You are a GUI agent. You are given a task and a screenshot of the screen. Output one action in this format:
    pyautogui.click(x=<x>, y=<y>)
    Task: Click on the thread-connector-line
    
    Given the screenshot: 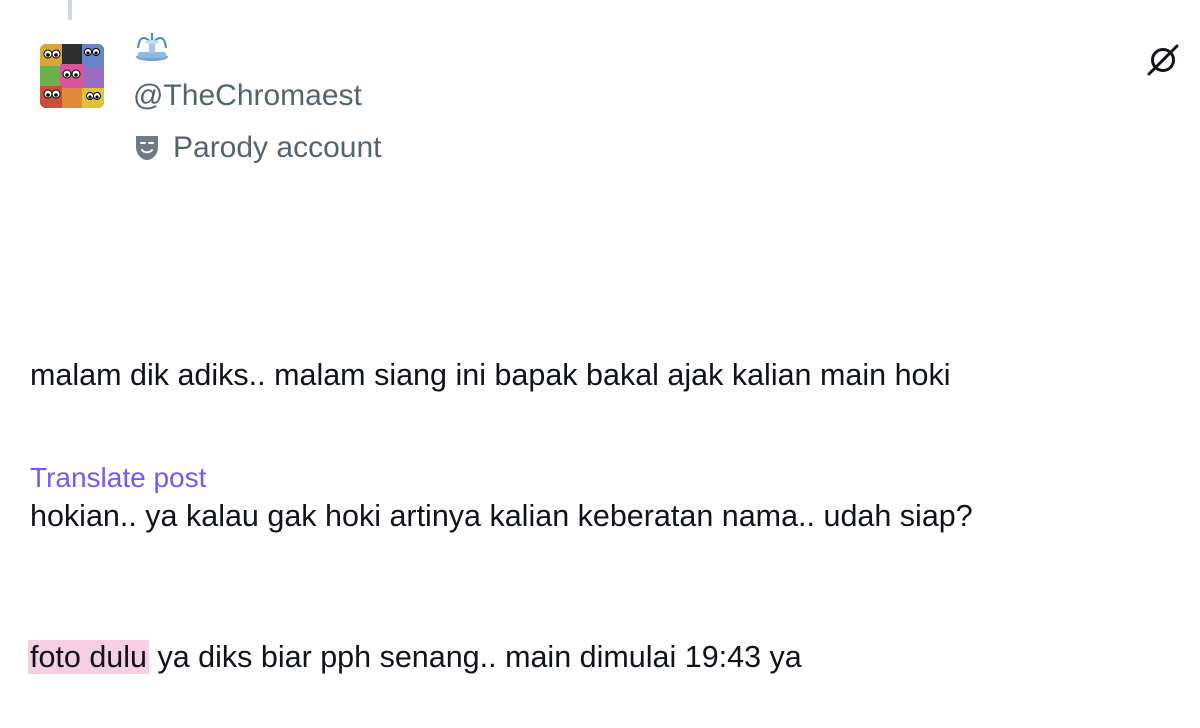 What is the action you would take?
    pyautogui.click(x=70, y=10)
    